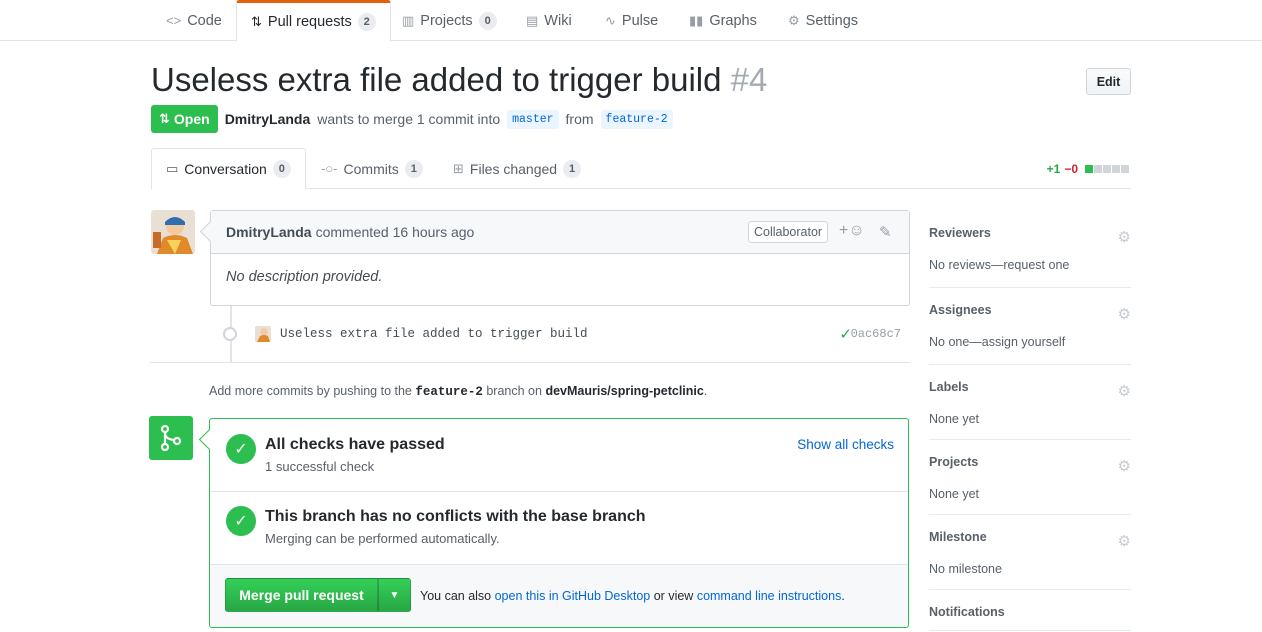  Describe the element at coordinates (1030, 265) in the screenshot. I see `sidebar-value: No reviews—request one` at that location.